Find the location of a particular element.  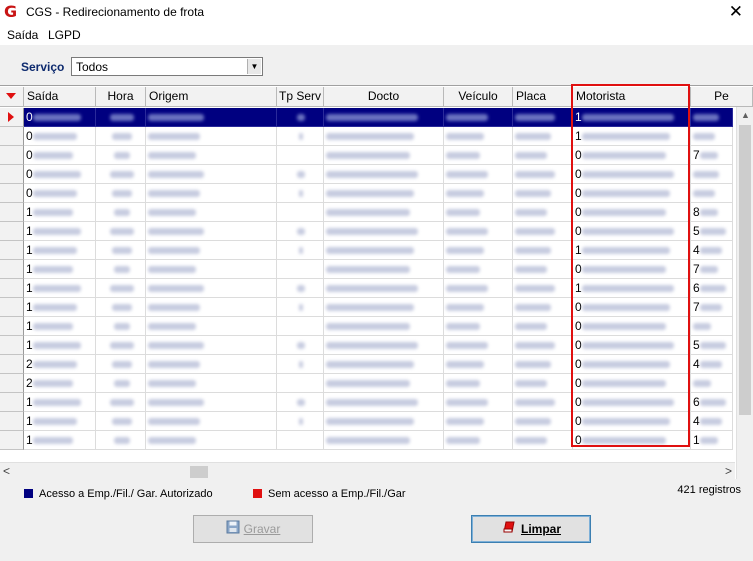

col-motorista: Motorista is located at coordinates (632, 97).